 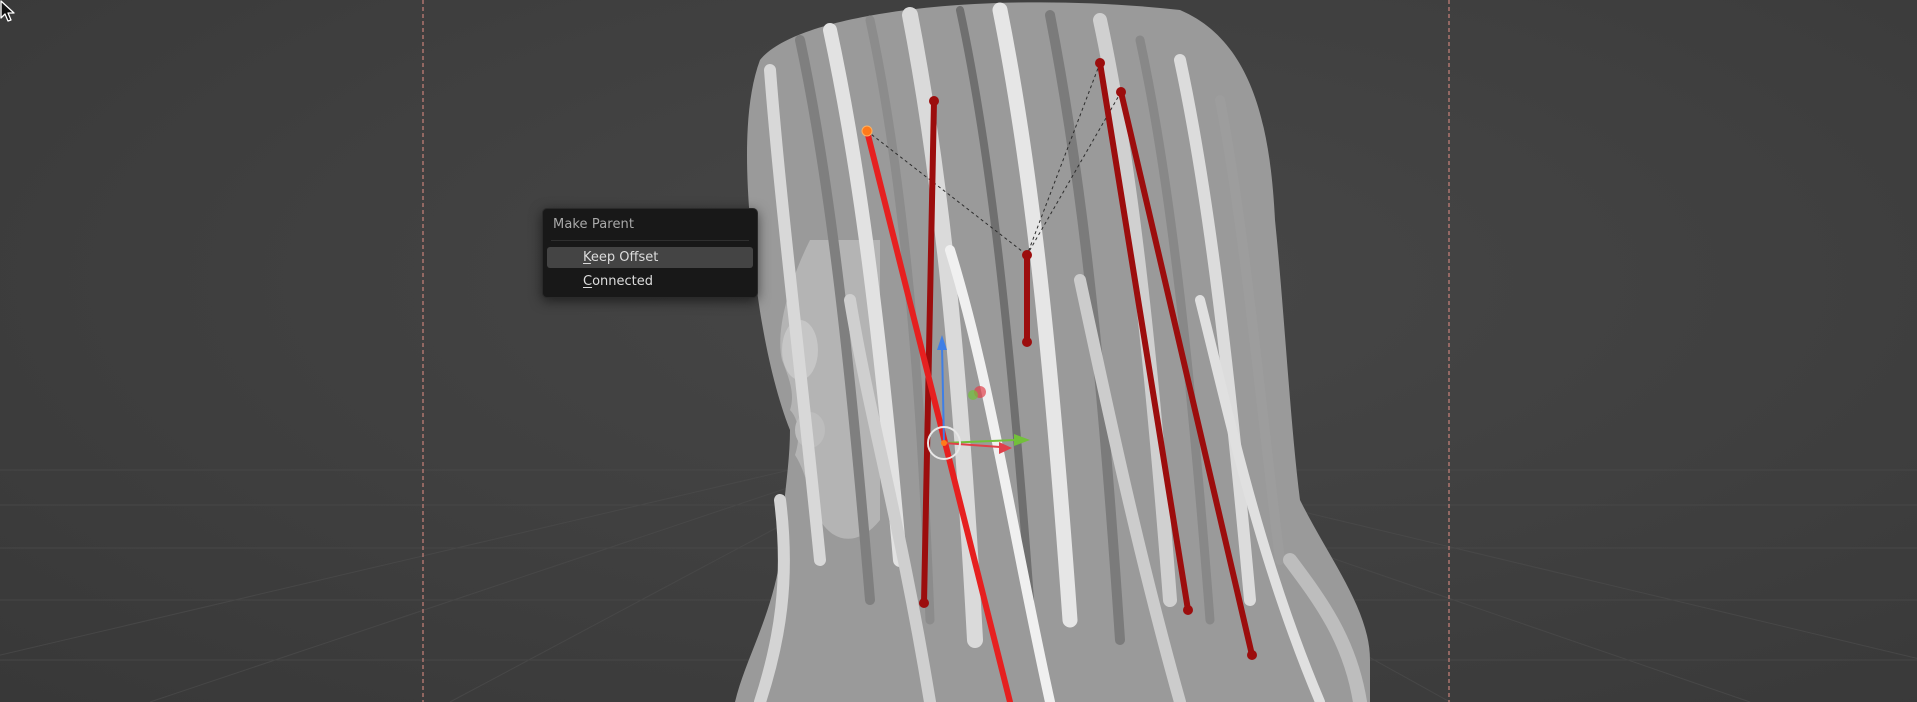 What do you see at coordinates (867, 131) in the screenshot?
I see `bone-active-joint` at bounding box center [867, 131].